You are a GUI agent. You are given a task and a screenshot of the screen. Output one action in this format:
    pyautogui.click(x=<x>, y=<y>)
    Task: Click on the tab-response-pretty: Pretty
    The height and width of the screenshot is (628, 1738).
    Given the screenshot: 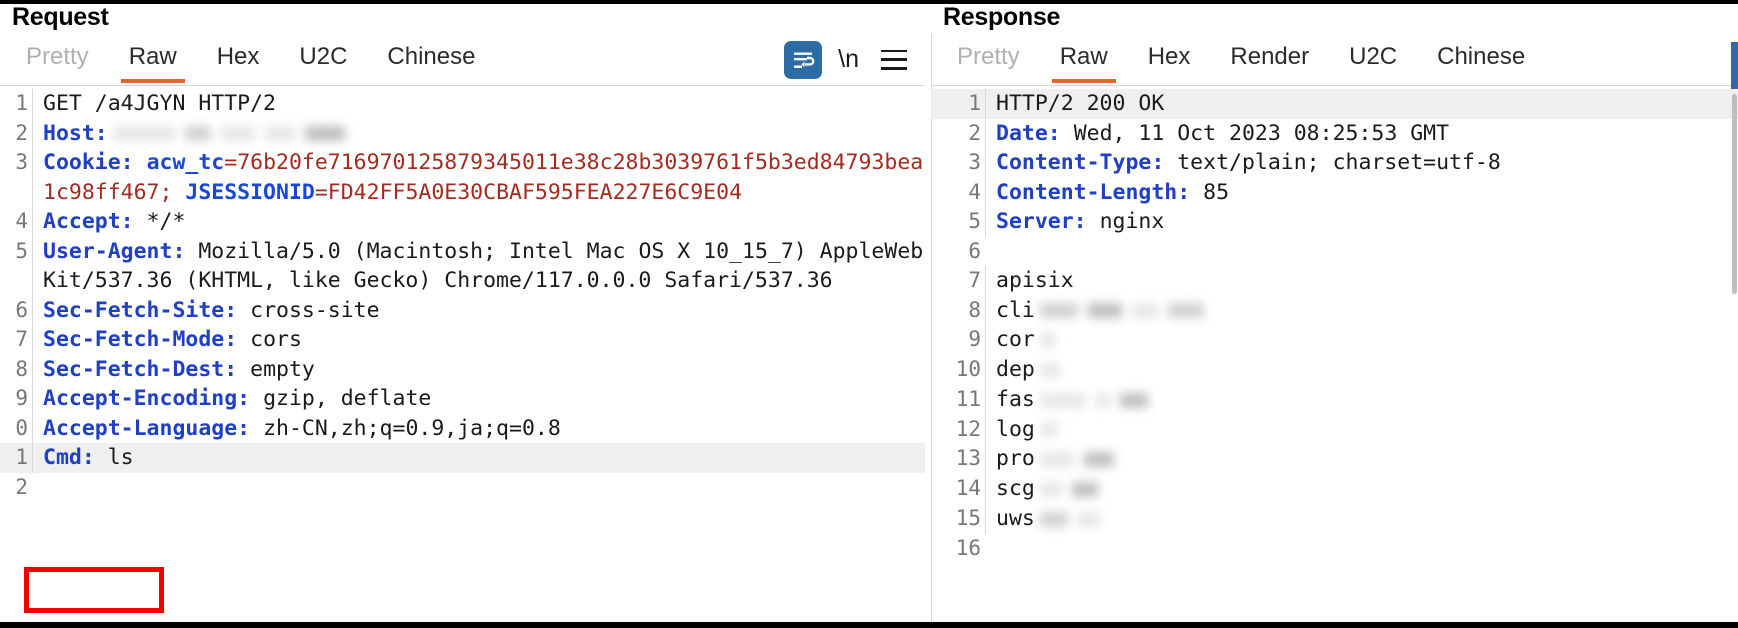 What is the action you would take?
    pyautogui.click(x=988, y=60)
    